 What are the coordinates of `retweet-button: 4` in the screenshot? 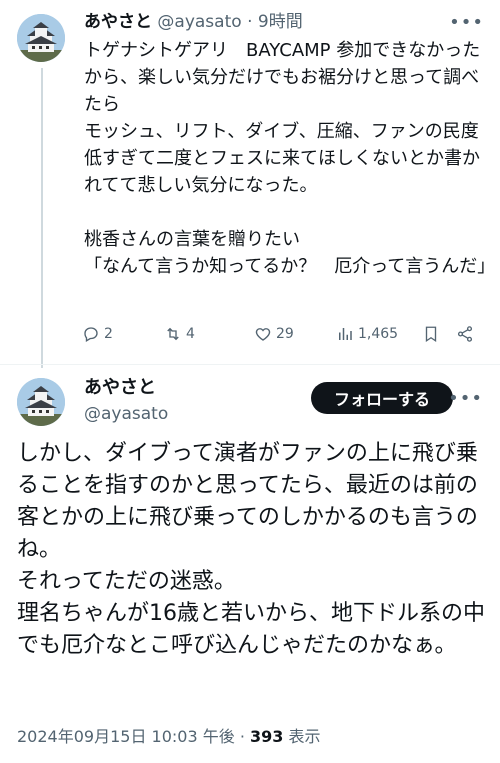 It's located at (179, 334).